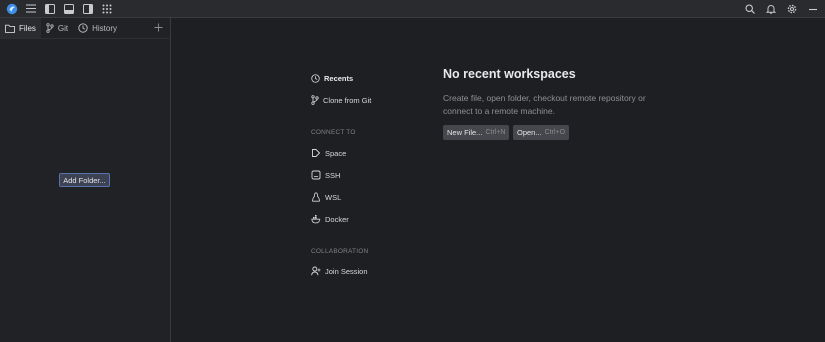 The width and height of the screenshot is (825, 342). I want to click on join-session-link: Join Session, so click(339, 271).